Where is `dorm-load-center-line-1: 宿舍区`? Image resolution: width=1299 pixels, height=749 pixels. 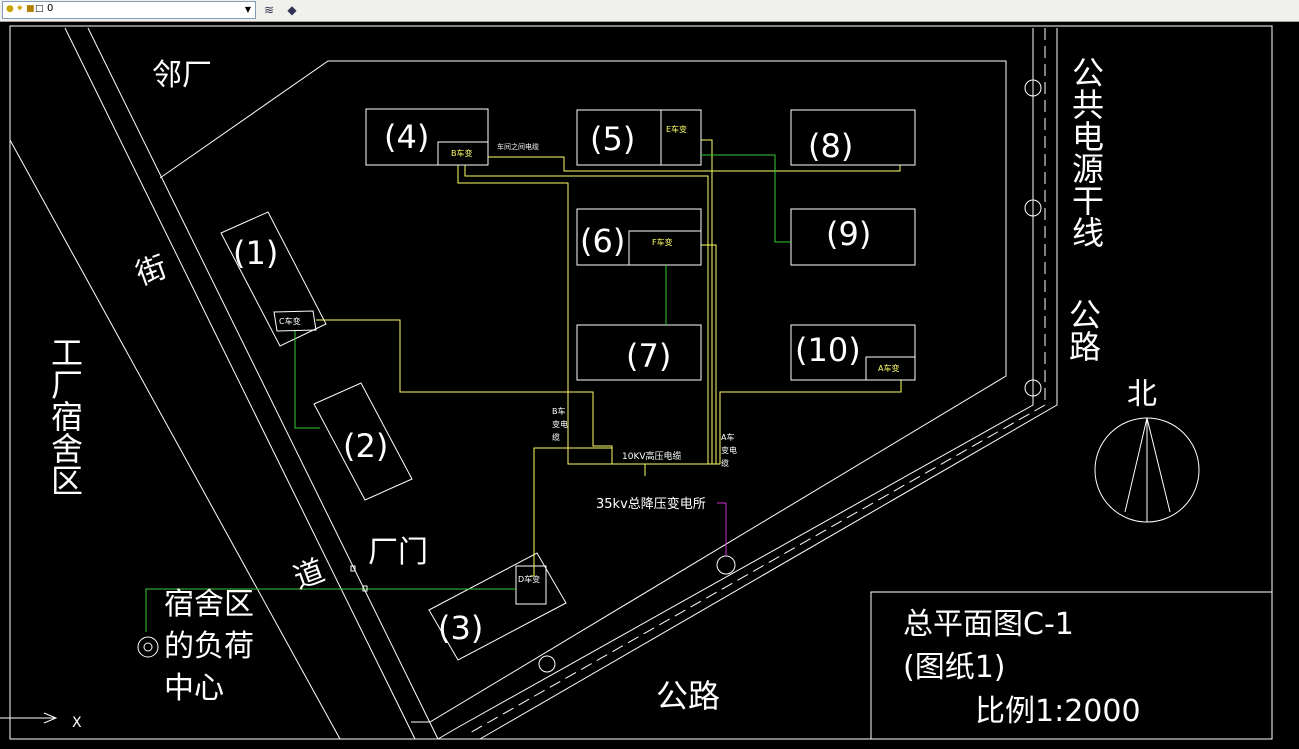 dorm-load-center-line-1: 宿舍区 is located at coordinates (209, 604).